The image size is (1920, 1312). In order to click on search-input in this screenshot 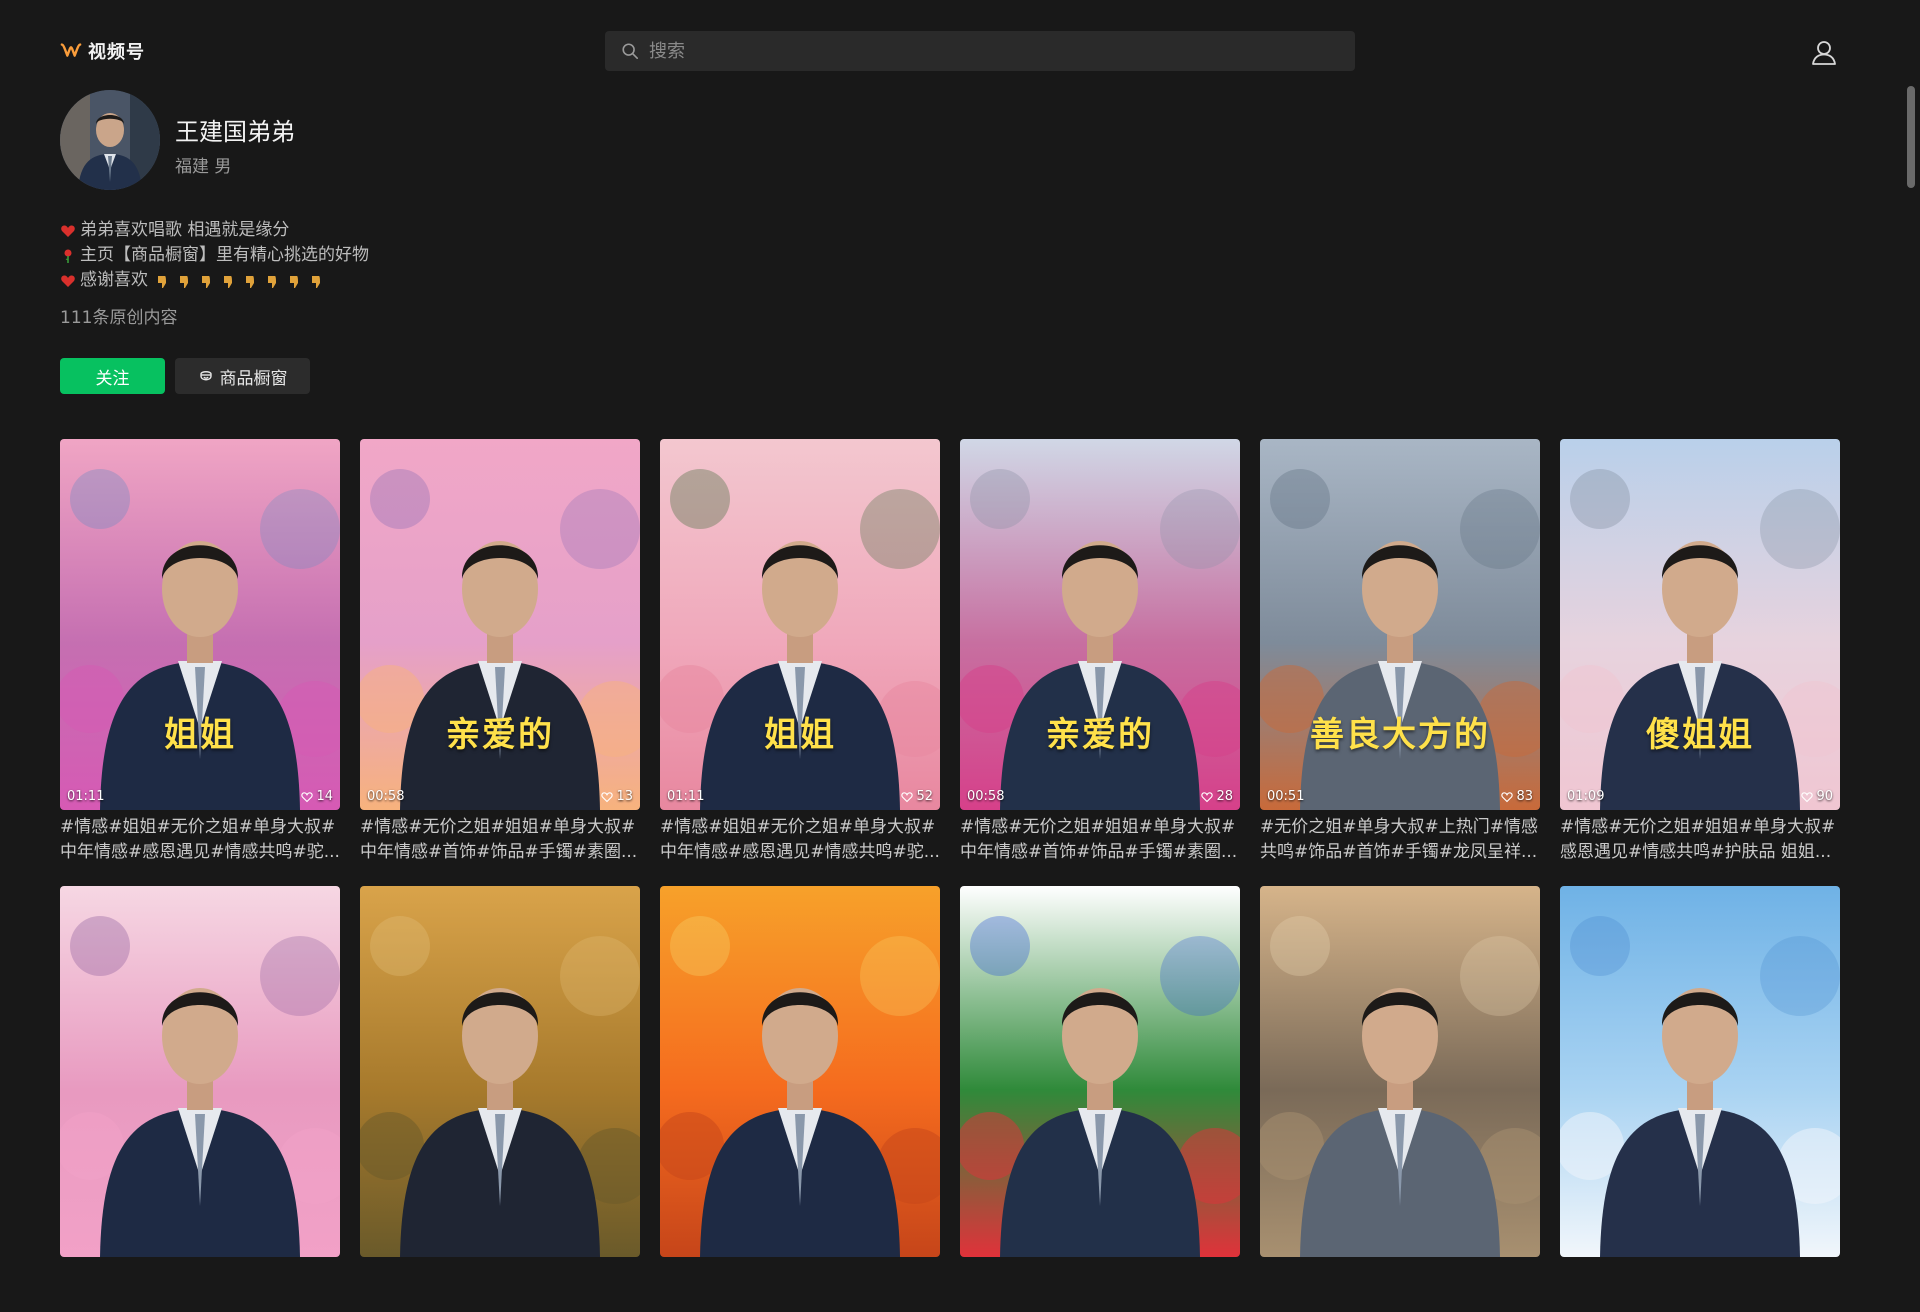, I will do `click(997, 51)`.